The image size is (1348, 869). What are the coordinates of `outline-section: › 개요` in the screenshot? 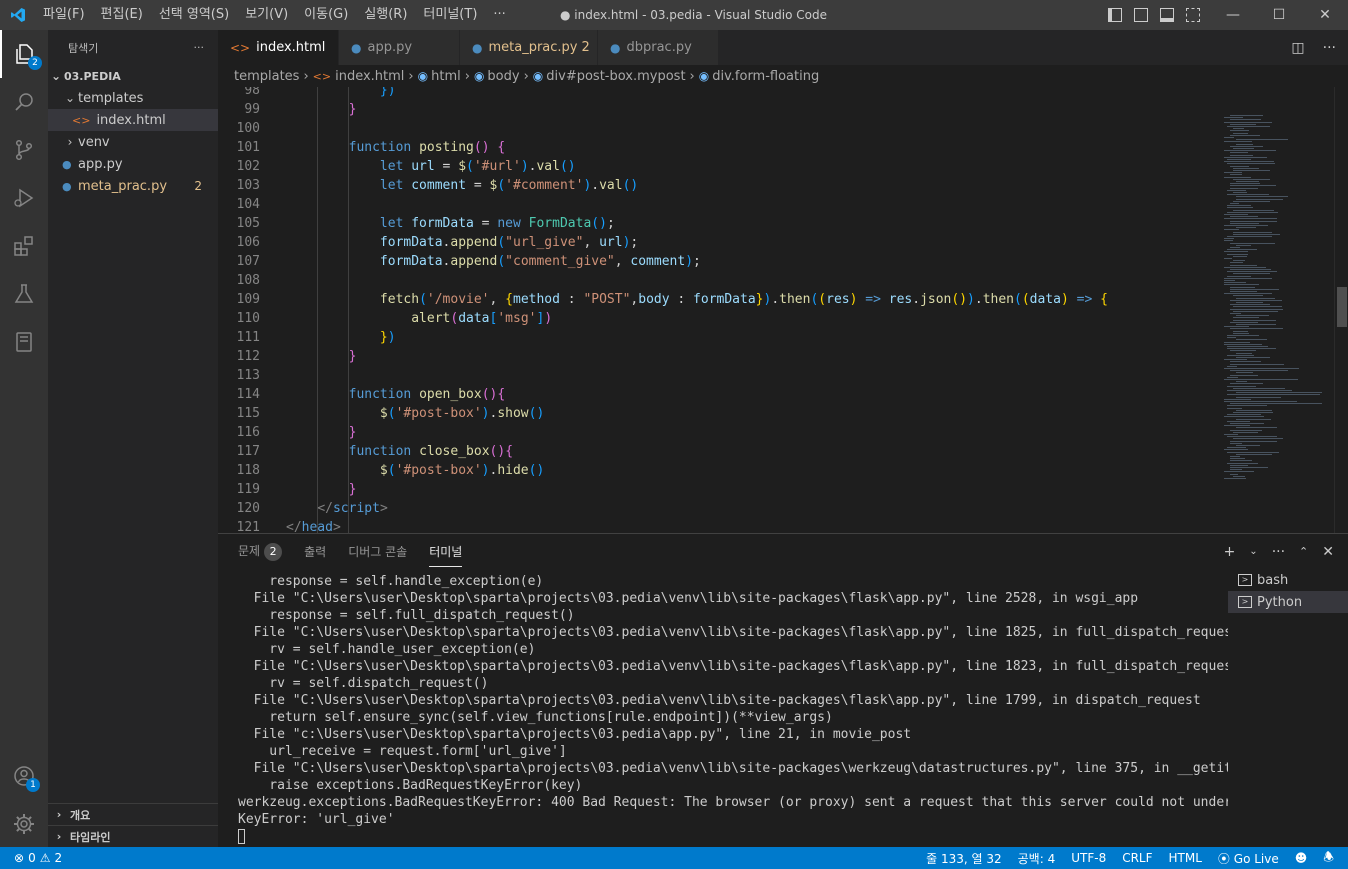 It's located at (133, 814).